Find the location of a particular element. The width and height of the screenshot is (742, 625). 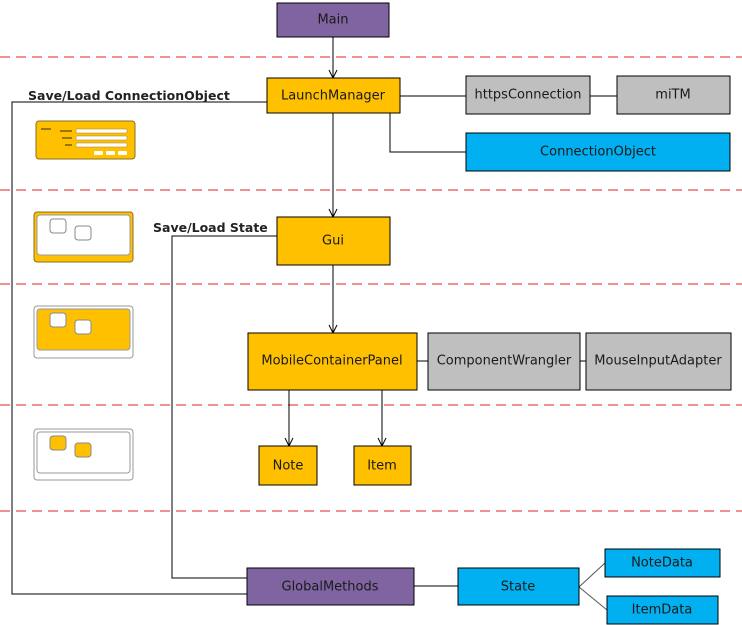

node-launch-manager: LaunchManager is located at coordinates (333, 95).